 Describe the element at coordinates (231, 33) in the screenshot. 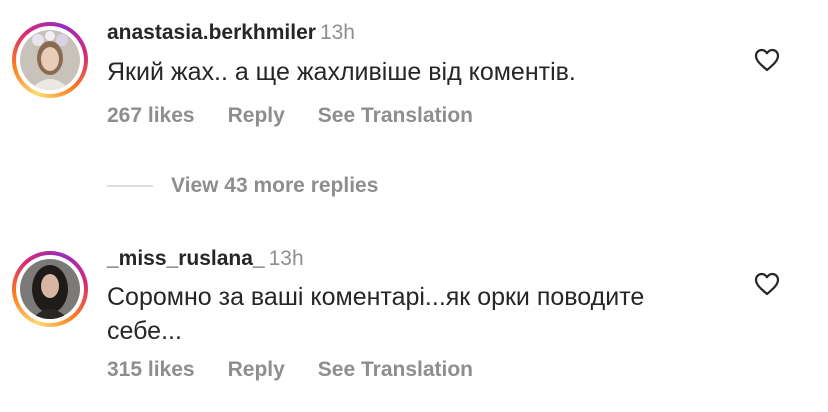

I see `comment-username: anastasia.berkhmiler 13h` at that location.